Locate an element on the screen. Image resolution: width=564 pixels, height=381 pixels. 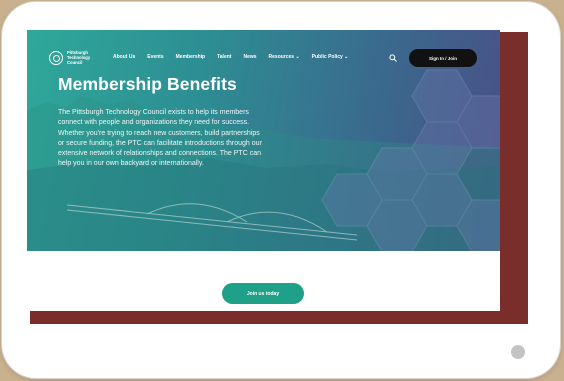
nav-item-talent: Talent is located at coordinates (224, 57).